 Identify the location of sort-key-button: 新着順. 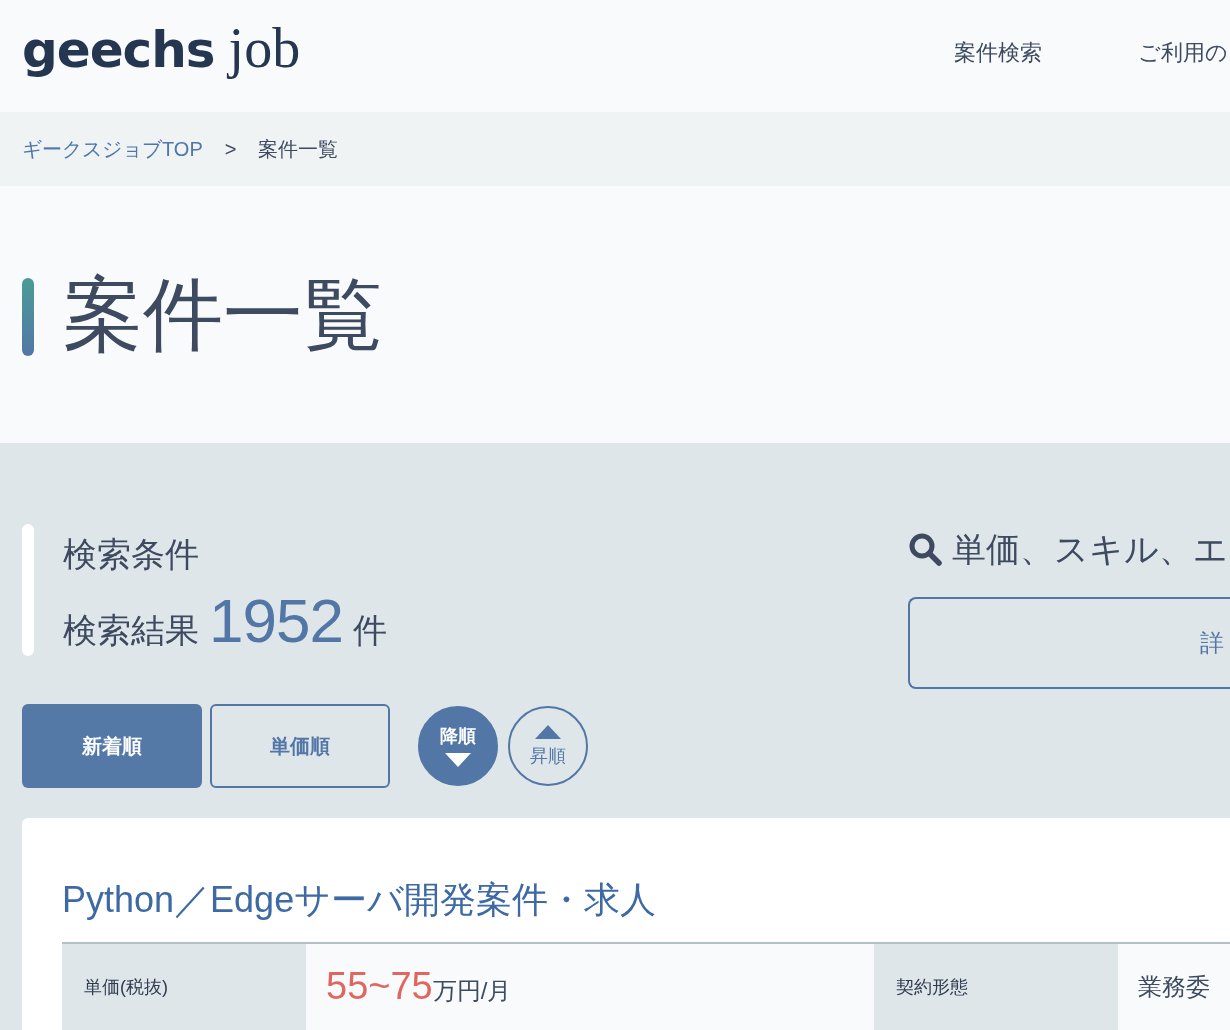
(112, 746).